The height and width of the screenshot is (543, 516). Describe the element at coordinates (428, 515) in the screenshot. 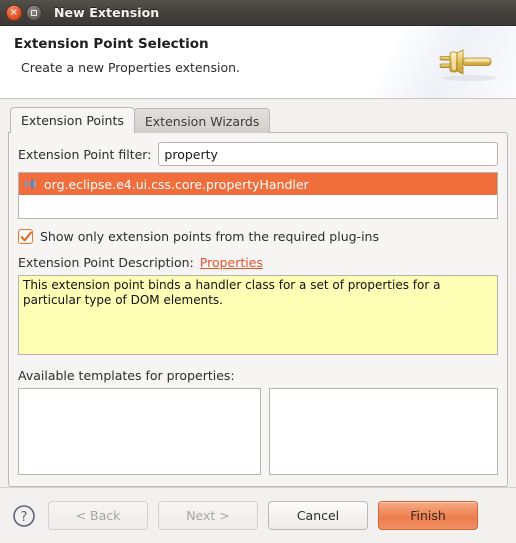

I see `finish-button: Finish` at that location.